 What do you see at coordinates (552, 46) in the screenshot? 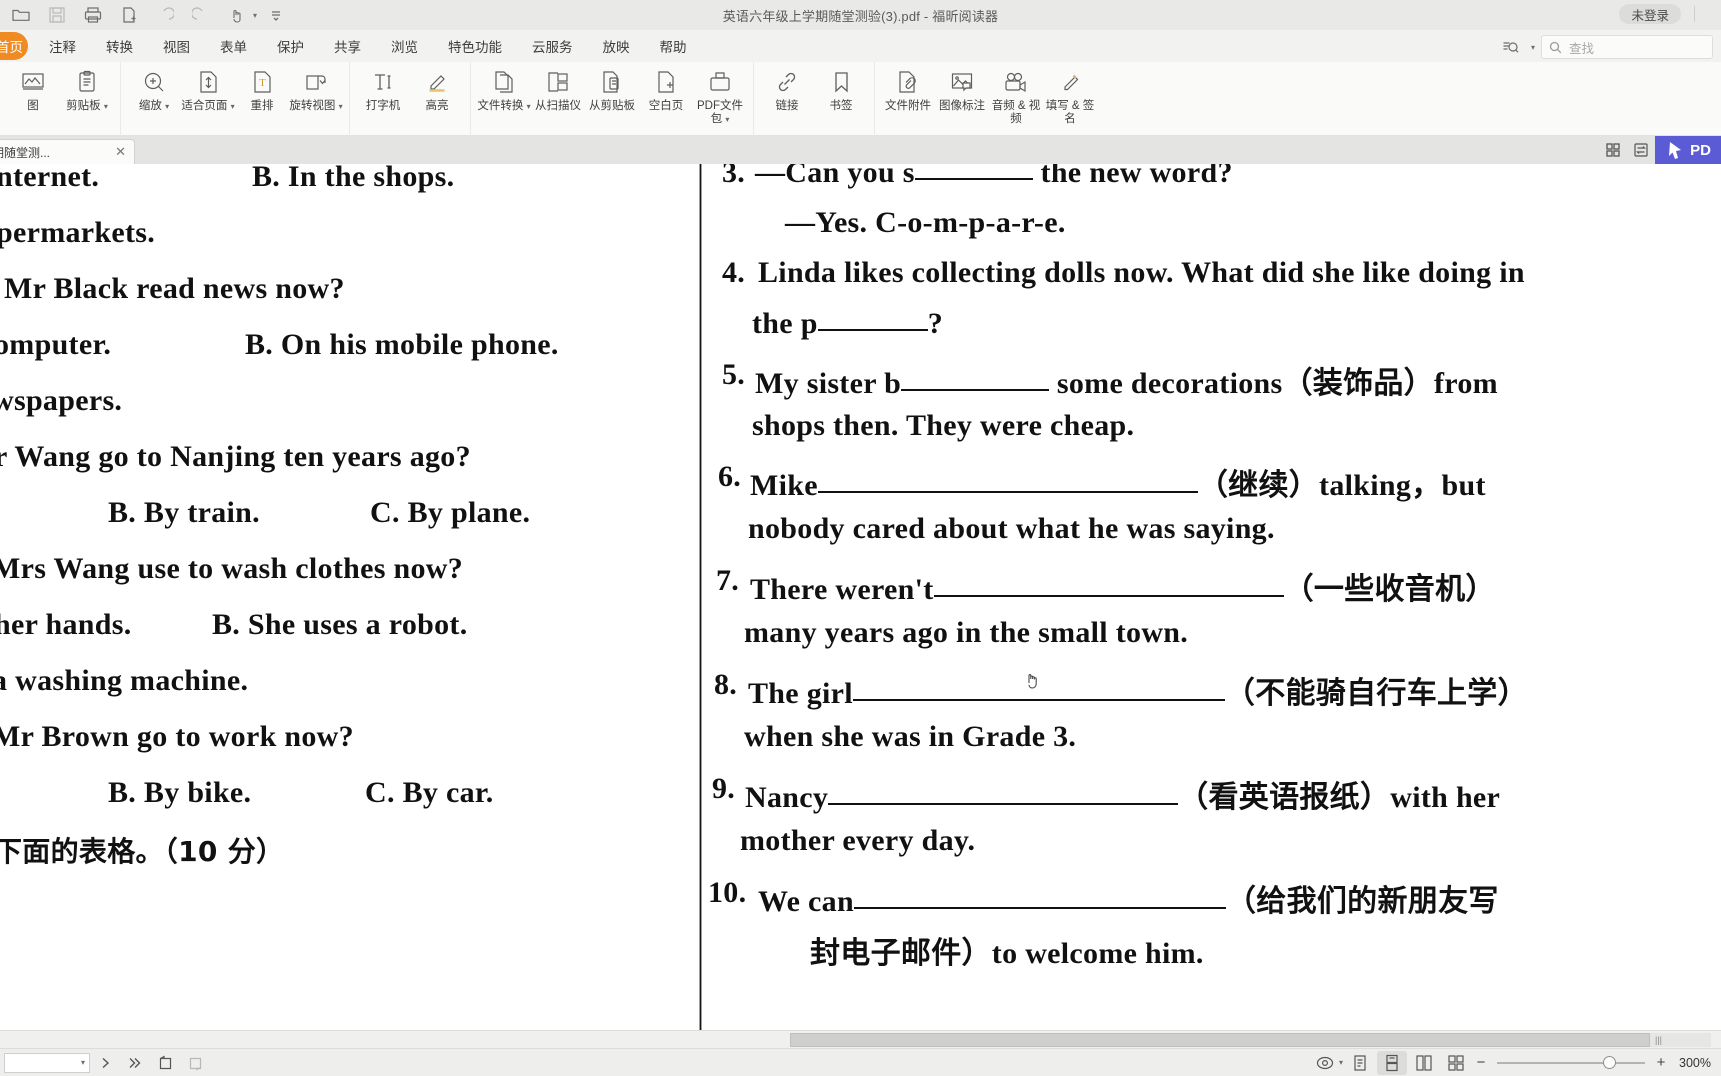
I see `menu-item-cloud: 云服务` at bounding box center [552, 46].